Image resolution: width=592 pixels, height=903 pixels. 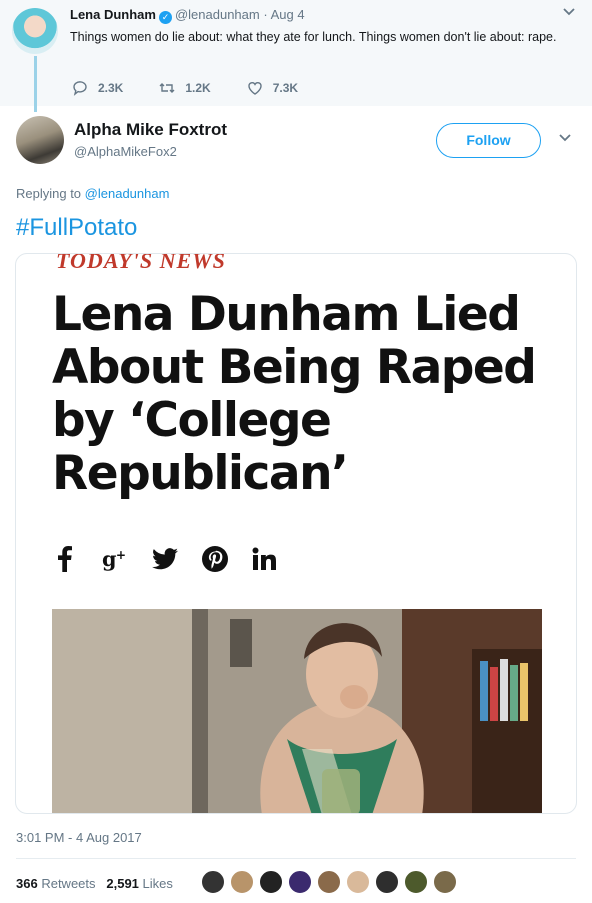 I want to click on pinterest-icon, so click(x=215, y=559).